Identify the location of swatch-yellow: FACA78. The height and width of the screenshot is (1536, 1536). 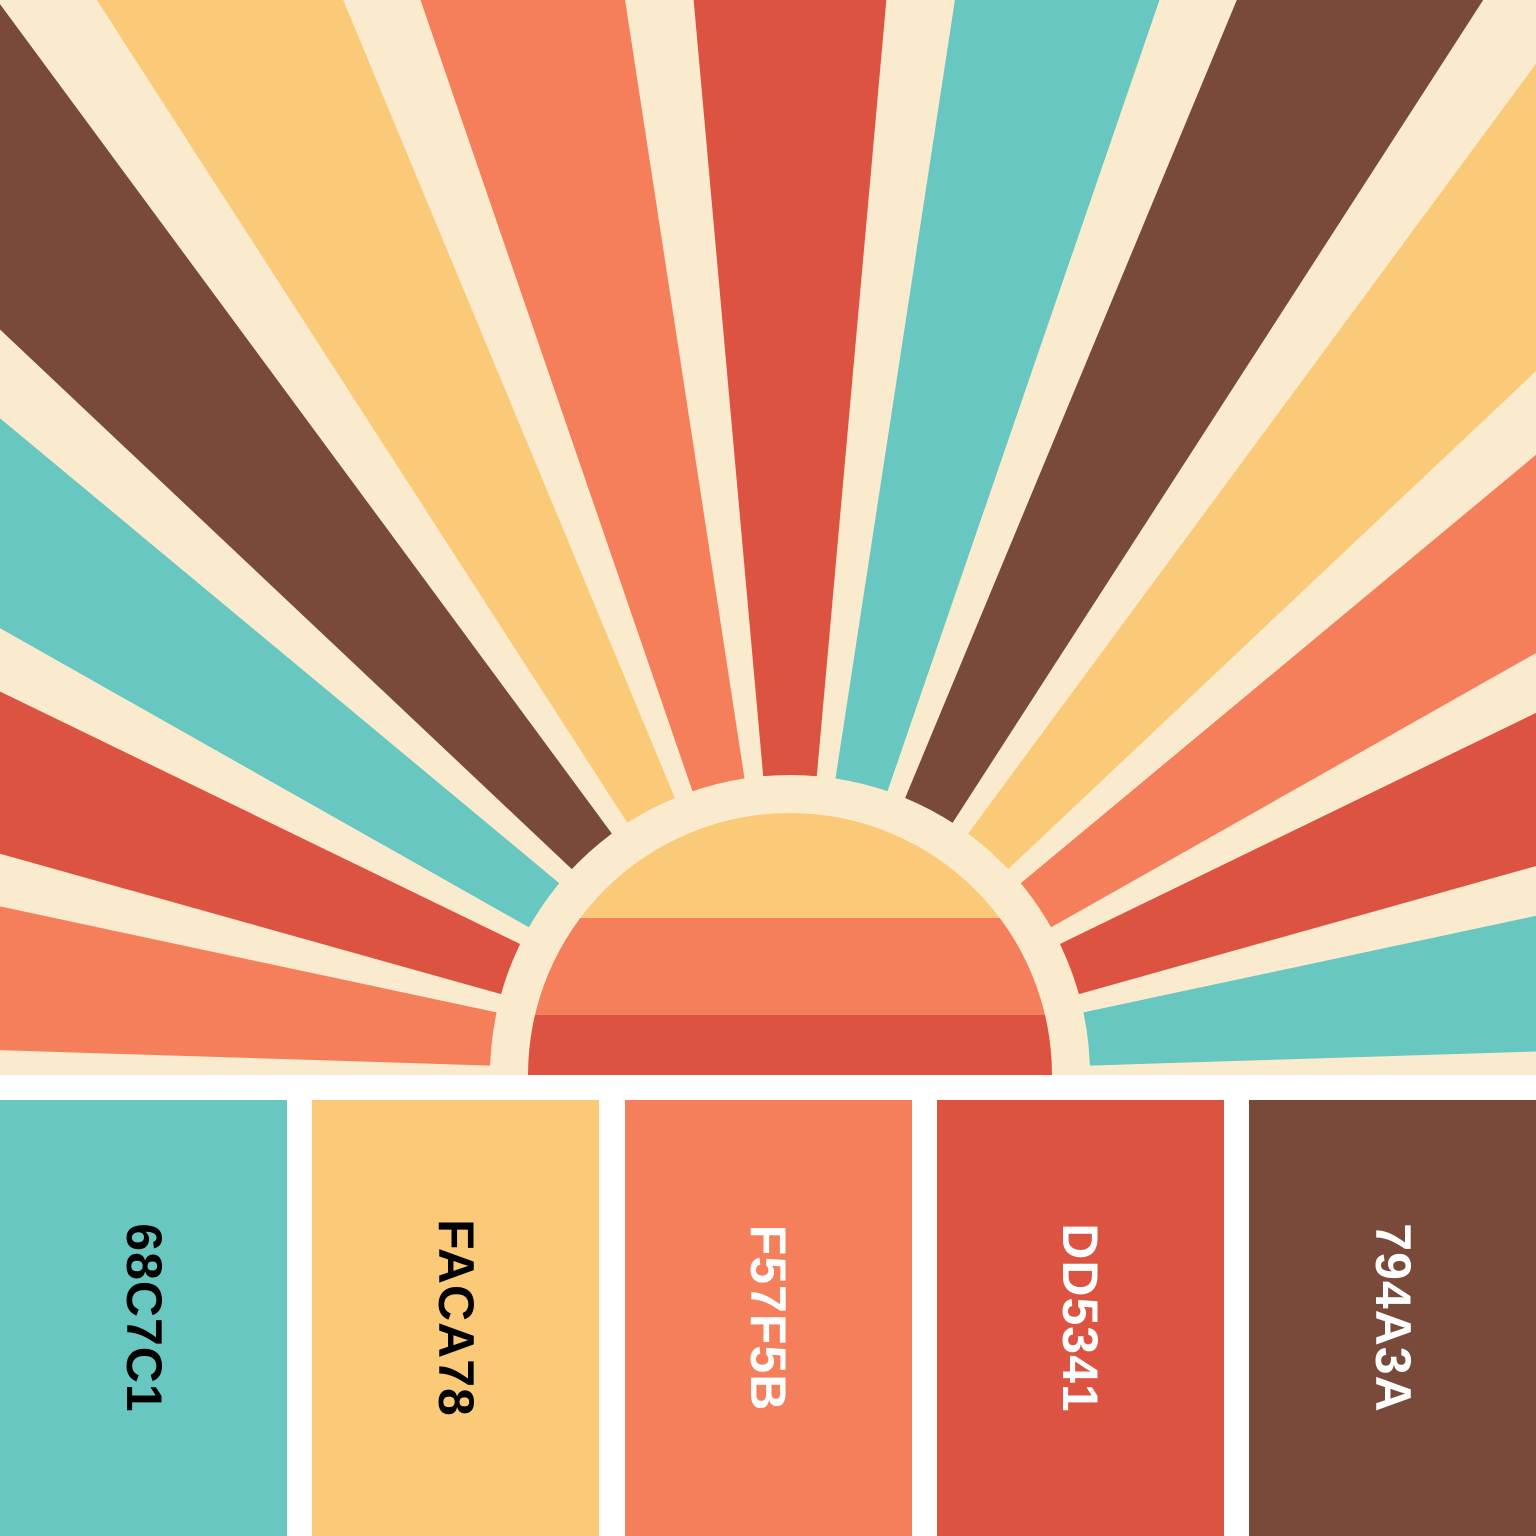
(456, 1318).